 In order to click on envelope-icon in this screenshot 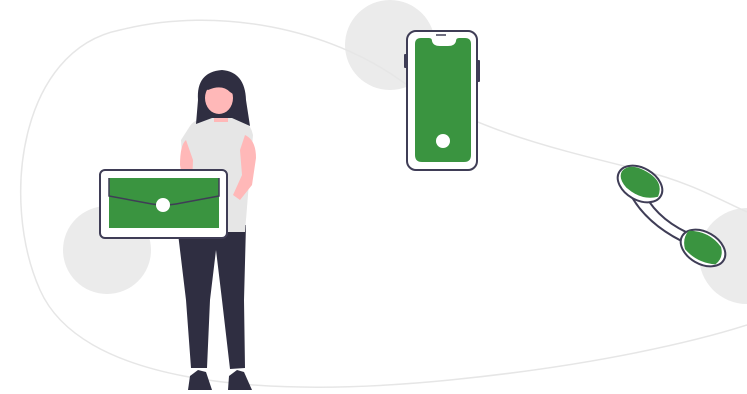, I will do `click(163, 204)`.